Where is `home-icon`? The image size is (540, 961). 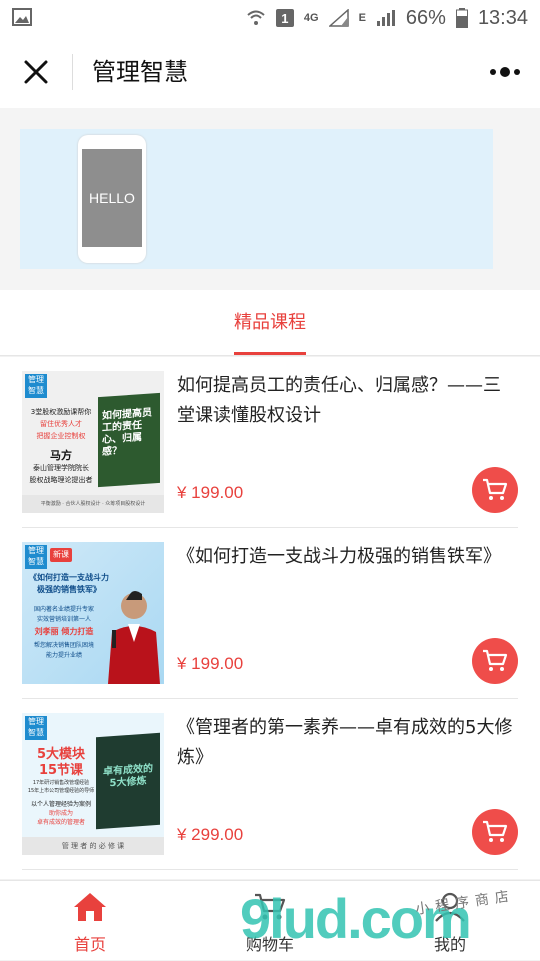 home-icon is located at coordinates (90, 907).